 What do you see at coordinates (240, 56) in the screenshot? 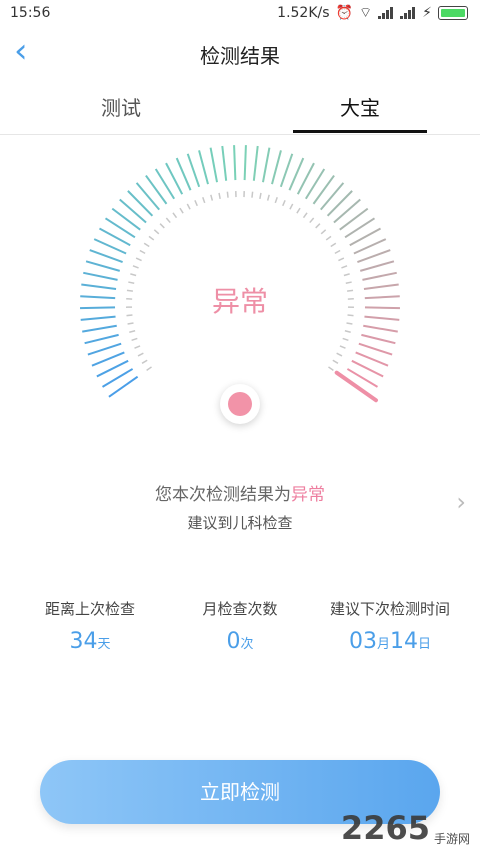
I see `page-title: 检测结果` at bounding box center [240, 56].